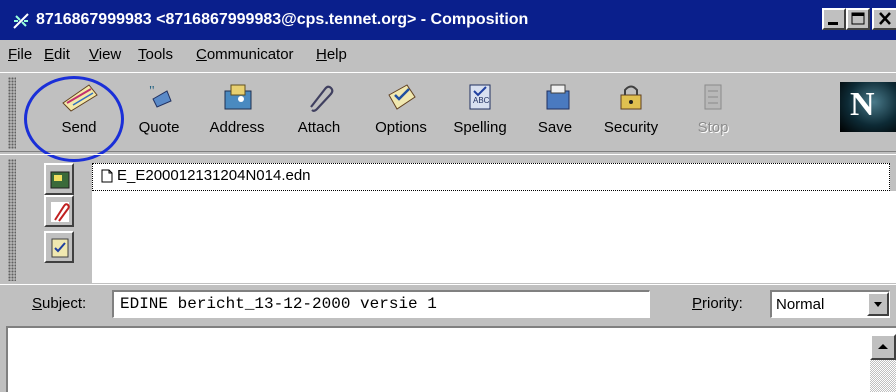 Image resolution: width=896 pixels, height=392 pixels. I want to click on menu-tools: Tools, so click(155, 54).